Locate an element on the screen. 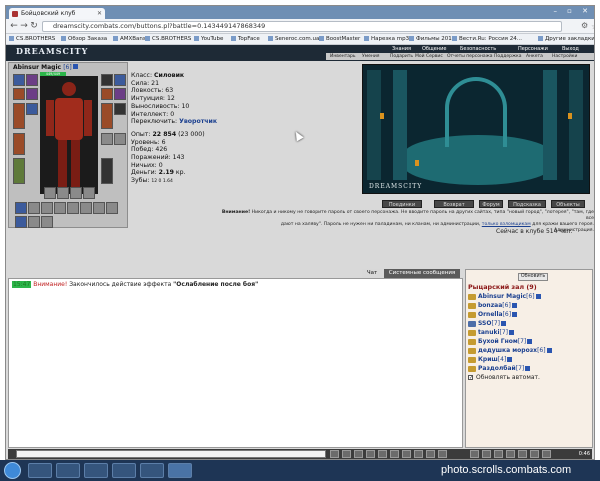 This screenshot has width=600, height=481. duels-button: Поединки is located at coordinates (402, 204).